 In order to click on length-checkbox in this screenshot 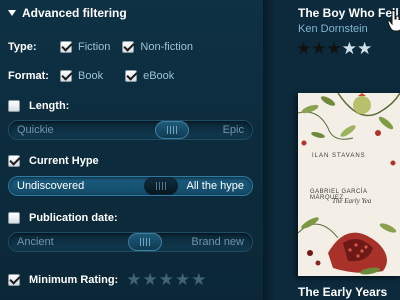, I will do `click(14, 106)`.